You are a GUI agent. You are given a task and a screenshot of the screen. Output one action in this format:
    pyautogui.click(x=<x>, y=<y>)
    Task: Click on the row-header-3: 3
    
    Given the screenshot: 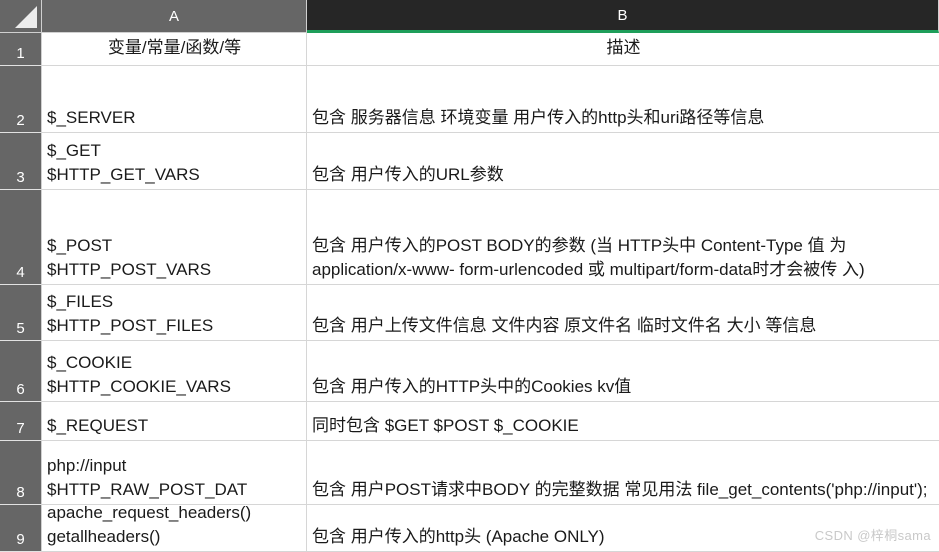 What is the action you would take?
    pyautogui.click(x=21, y=161)
    